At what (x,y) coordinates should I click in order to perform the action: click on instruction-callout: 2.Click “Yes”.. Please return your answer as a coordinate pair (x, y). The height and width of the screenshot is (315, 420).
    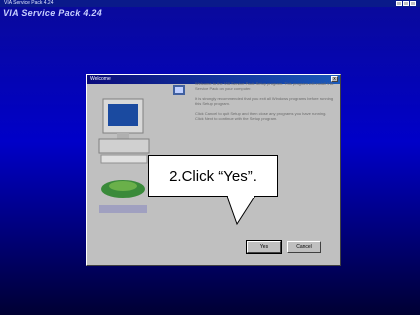
    Looking at the image, I should click on (213, 176).